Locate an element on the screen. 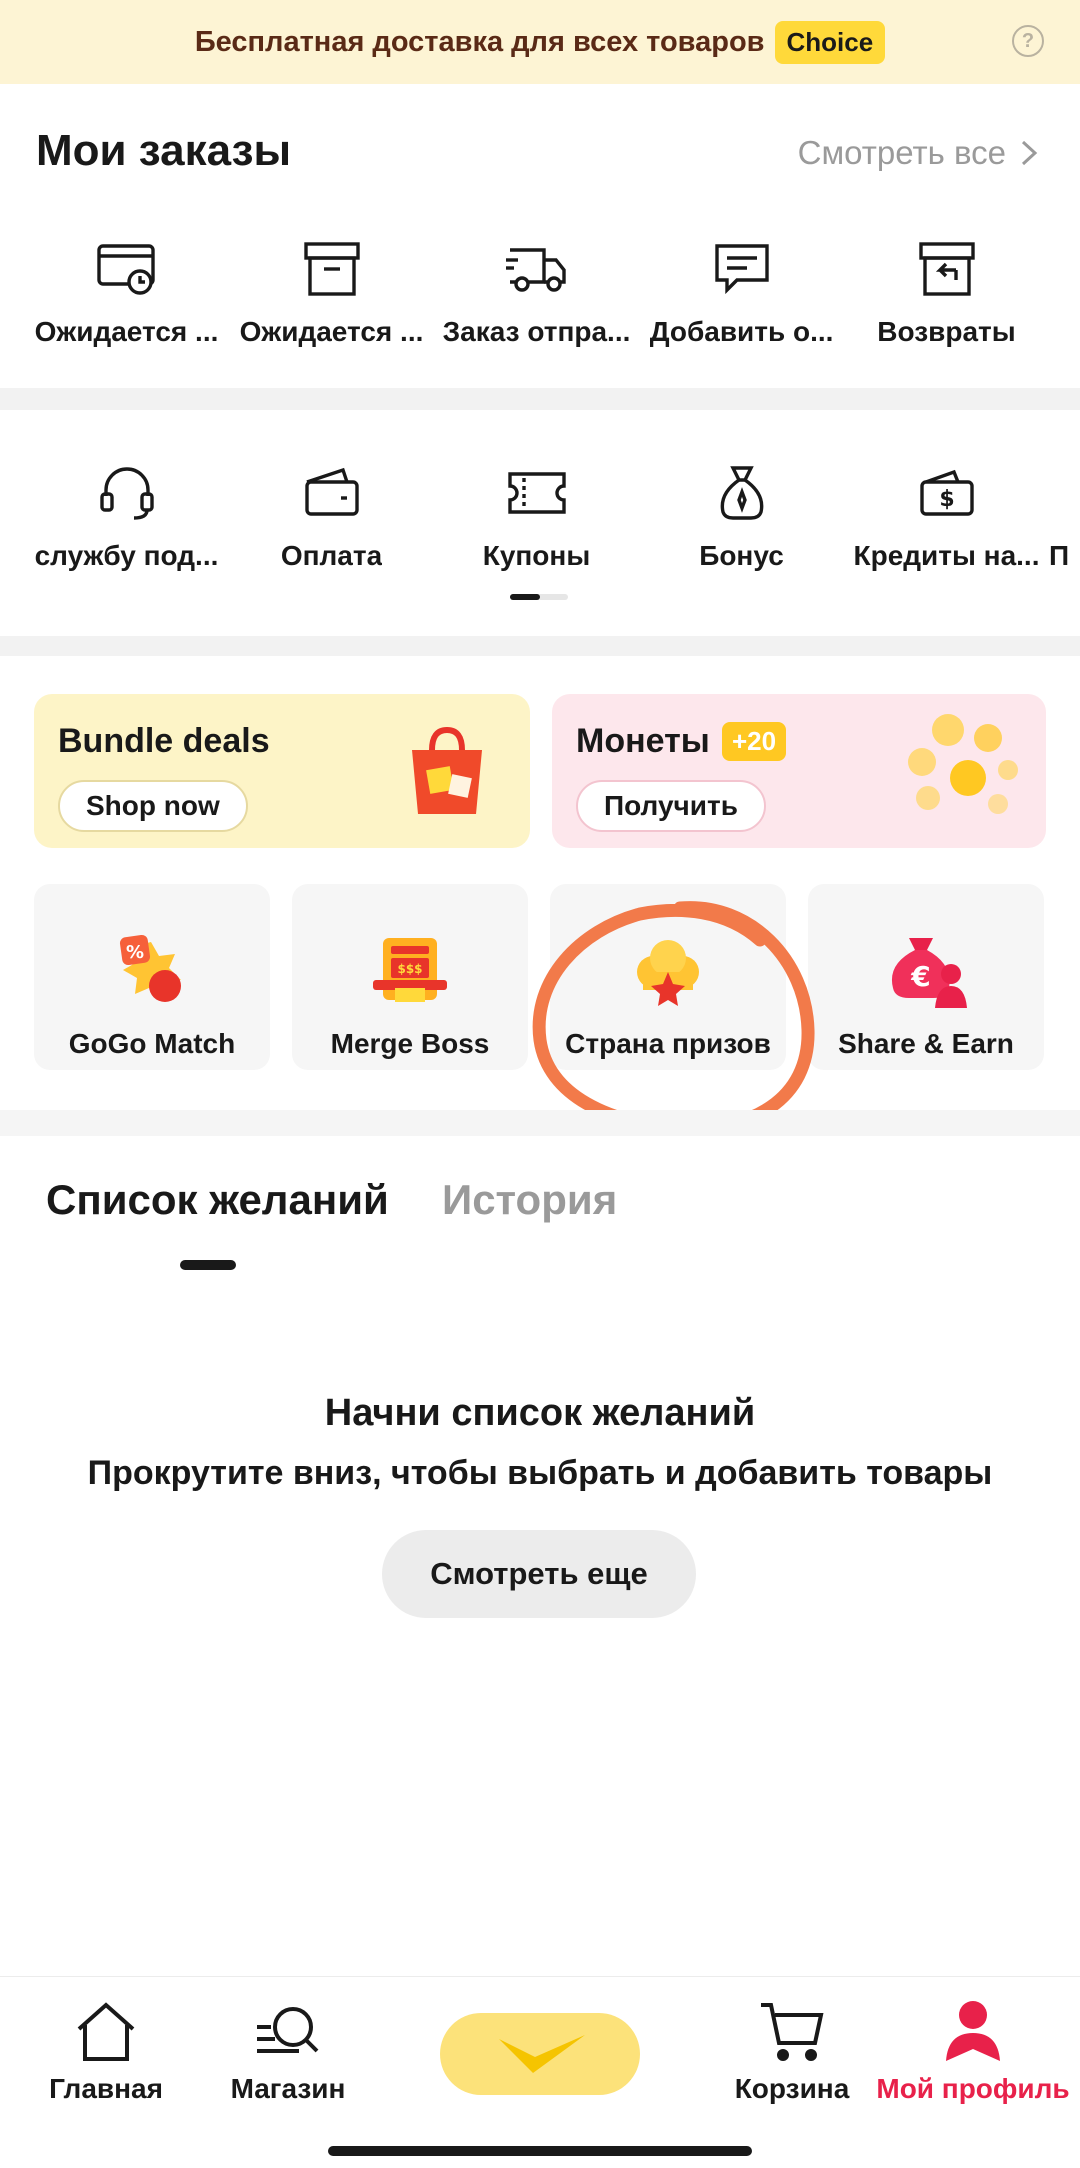 This screenshot has height=2168, width=1080. wallet-icon is located at coordinates (331, 491).